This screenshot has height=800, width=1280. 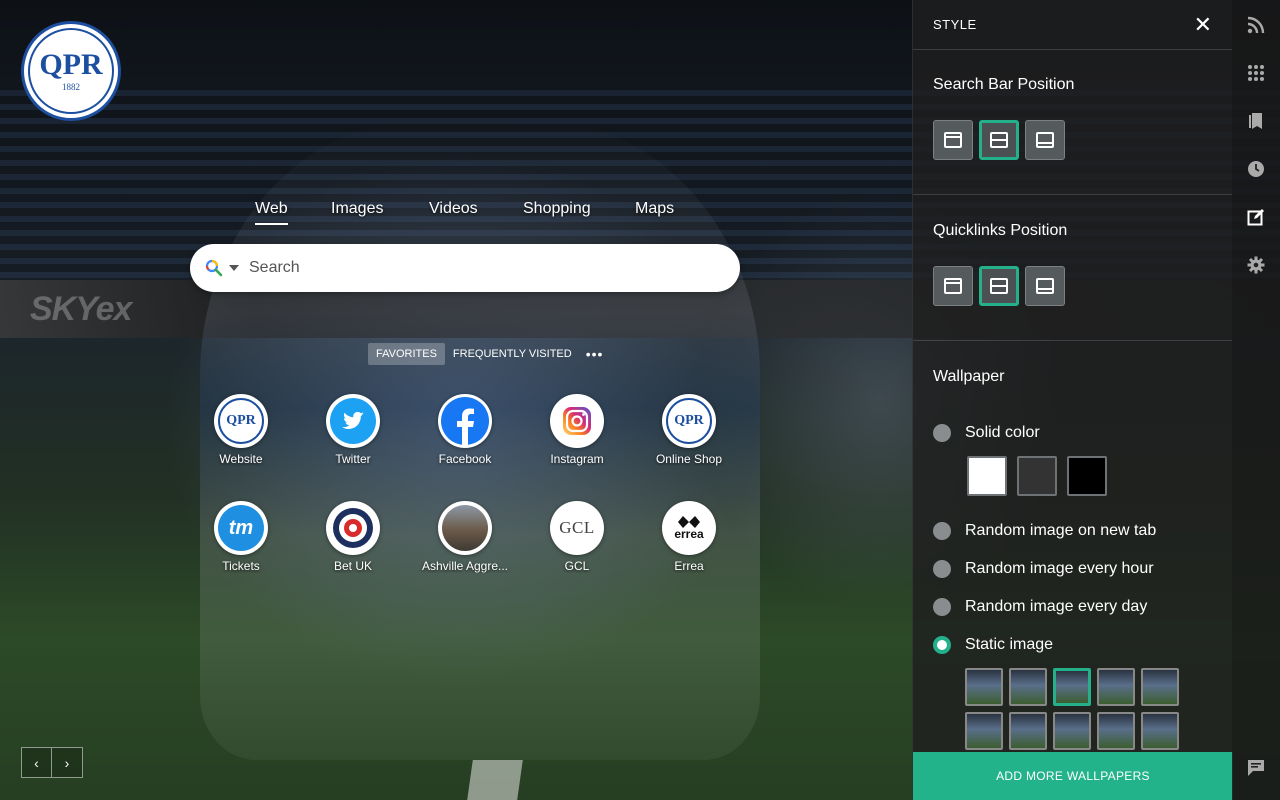 I want to click on quicklink-website: QPR Website, so click(x=241, y=430).